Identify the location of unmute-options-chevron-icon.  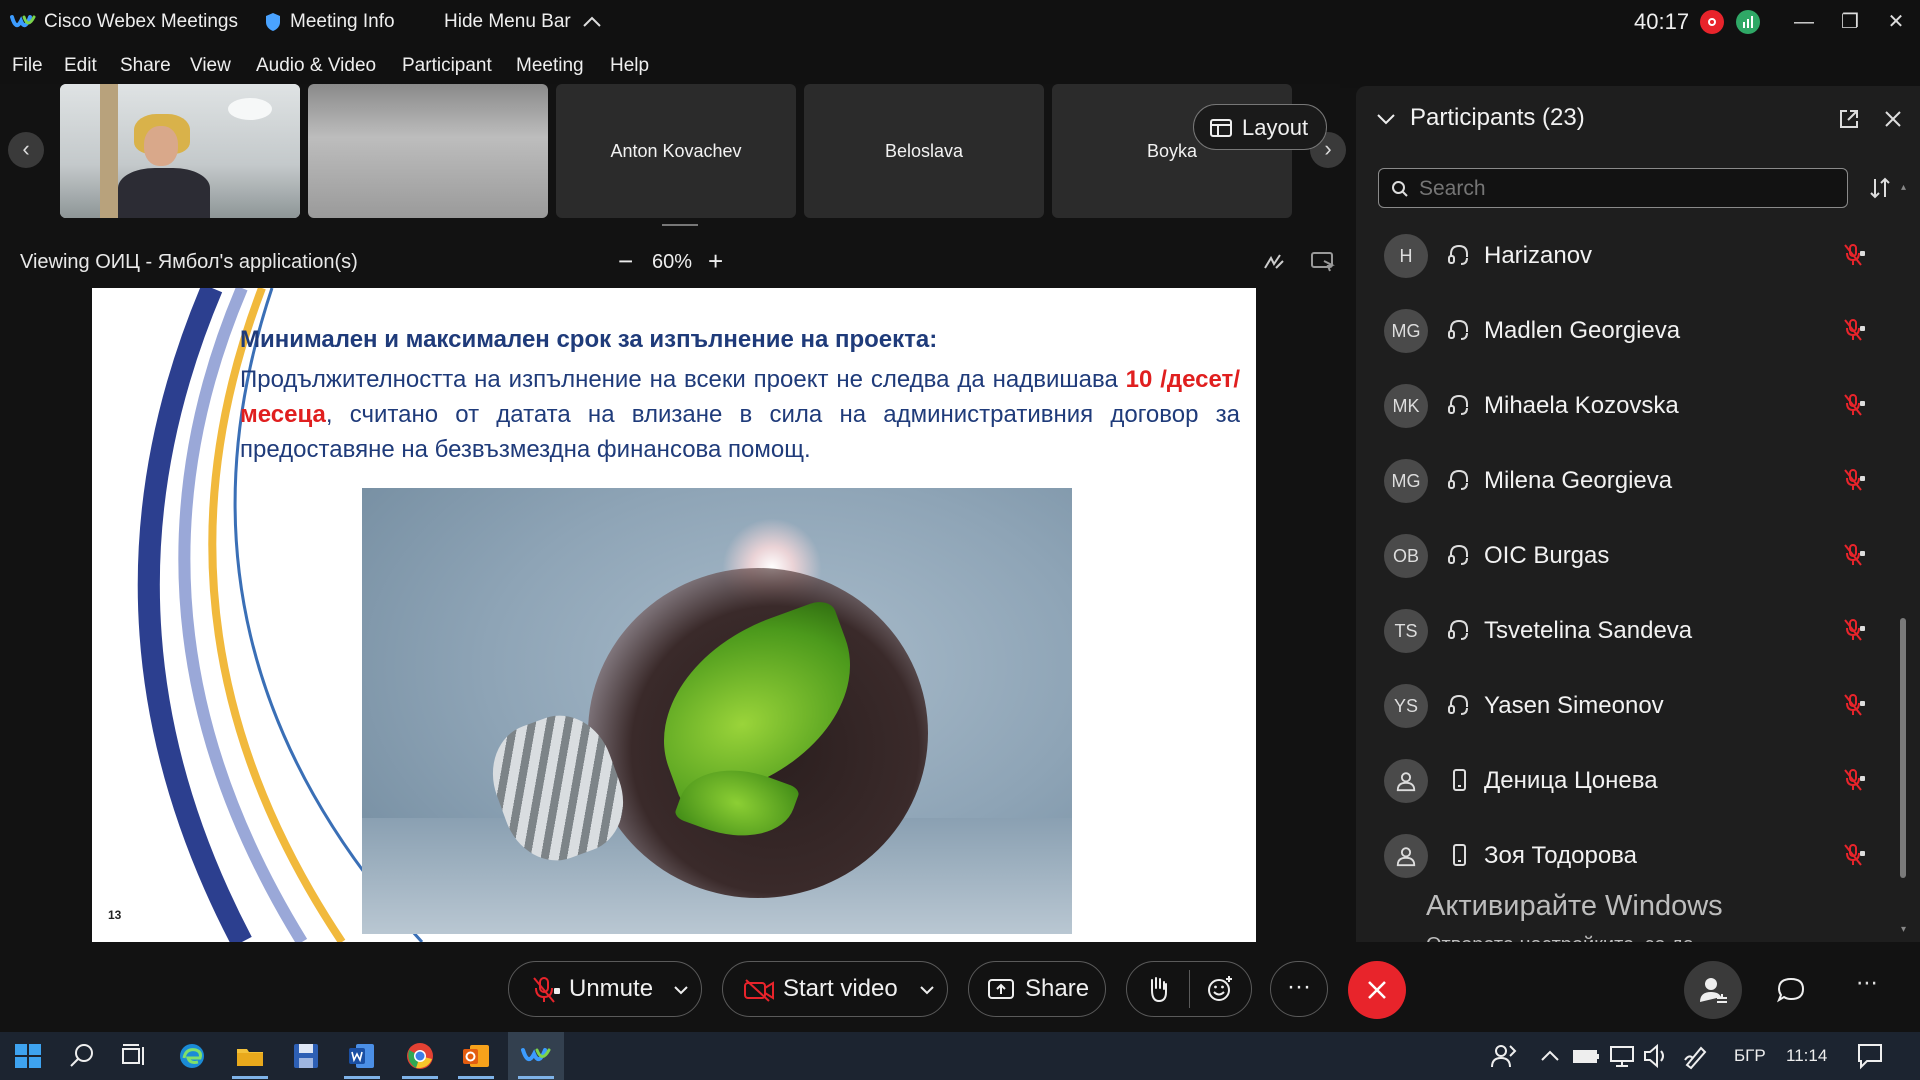
(681, 990).